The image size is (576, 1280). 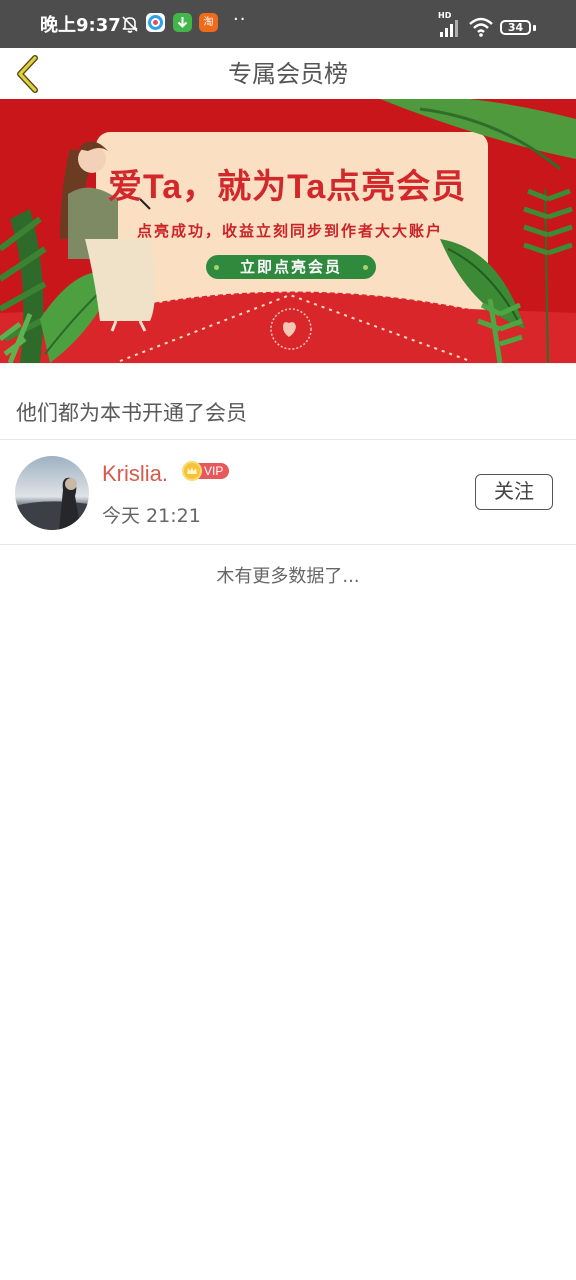 I want to click on light-up-membership-button: 立即点亮会员, so click(x=291, y=267).